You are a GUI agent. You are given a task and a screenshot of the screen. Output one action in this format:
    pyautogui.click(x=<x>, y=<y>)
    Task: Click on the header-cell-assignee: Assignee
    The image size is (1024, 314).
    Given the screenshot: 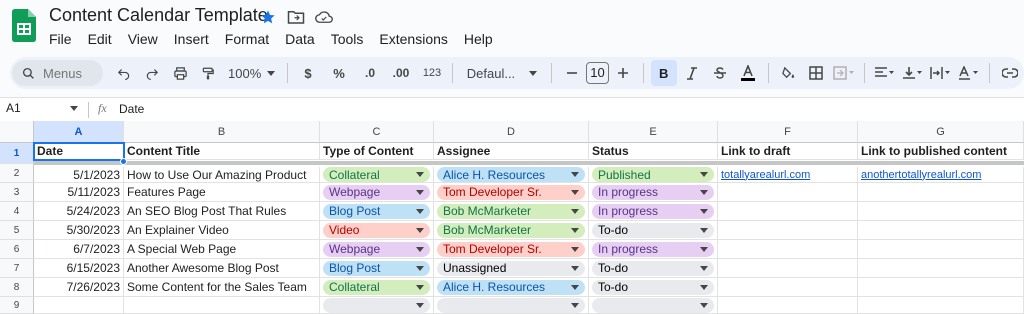 What is the action you would take?
    pyautogui.click(x=511, y=151)
    